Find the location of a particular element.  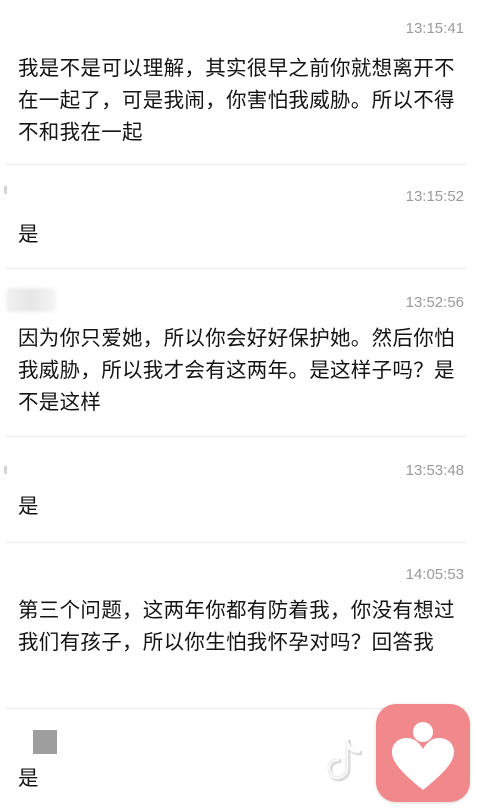

avatar is located at coordinates (45, 742).